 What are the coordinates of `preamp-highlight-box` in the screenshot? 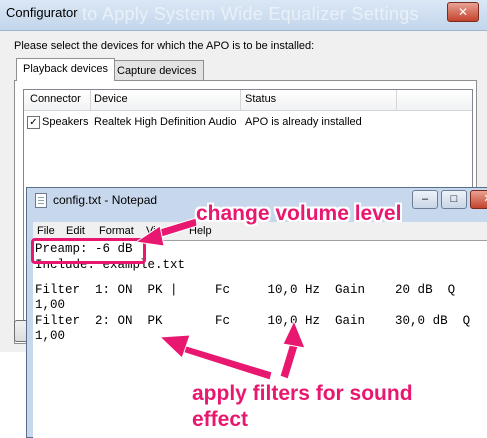 It's located at (88, 251).